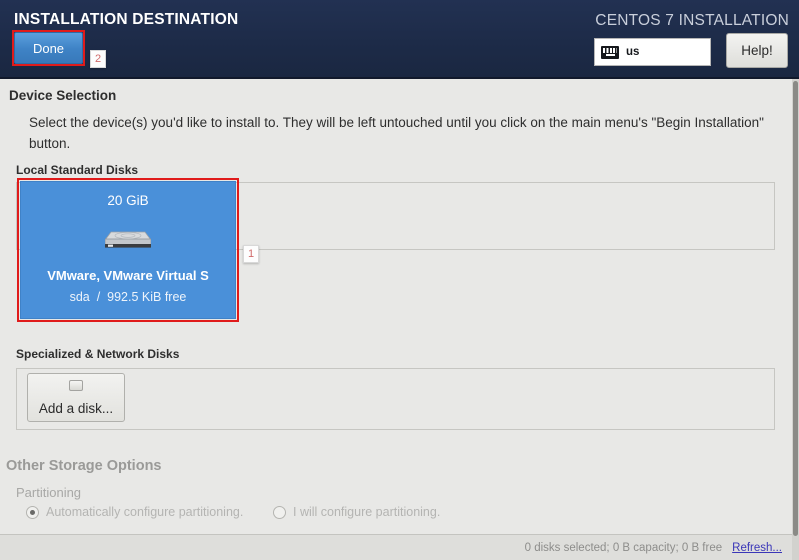 This screenshot has height=560, width=799. Describe the element at coordinates (76, 385) in the screenshot. I see `disk-icon` at that location.